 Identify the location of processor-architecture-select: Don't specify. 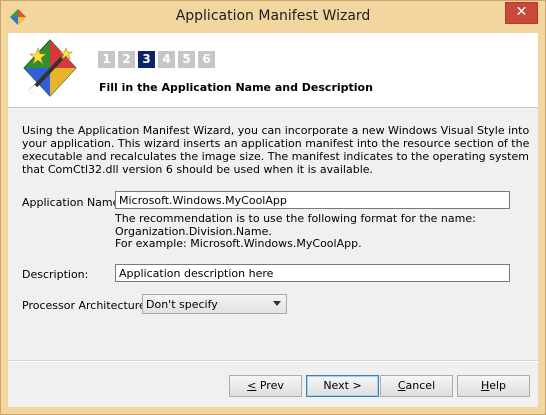
(214, 304).